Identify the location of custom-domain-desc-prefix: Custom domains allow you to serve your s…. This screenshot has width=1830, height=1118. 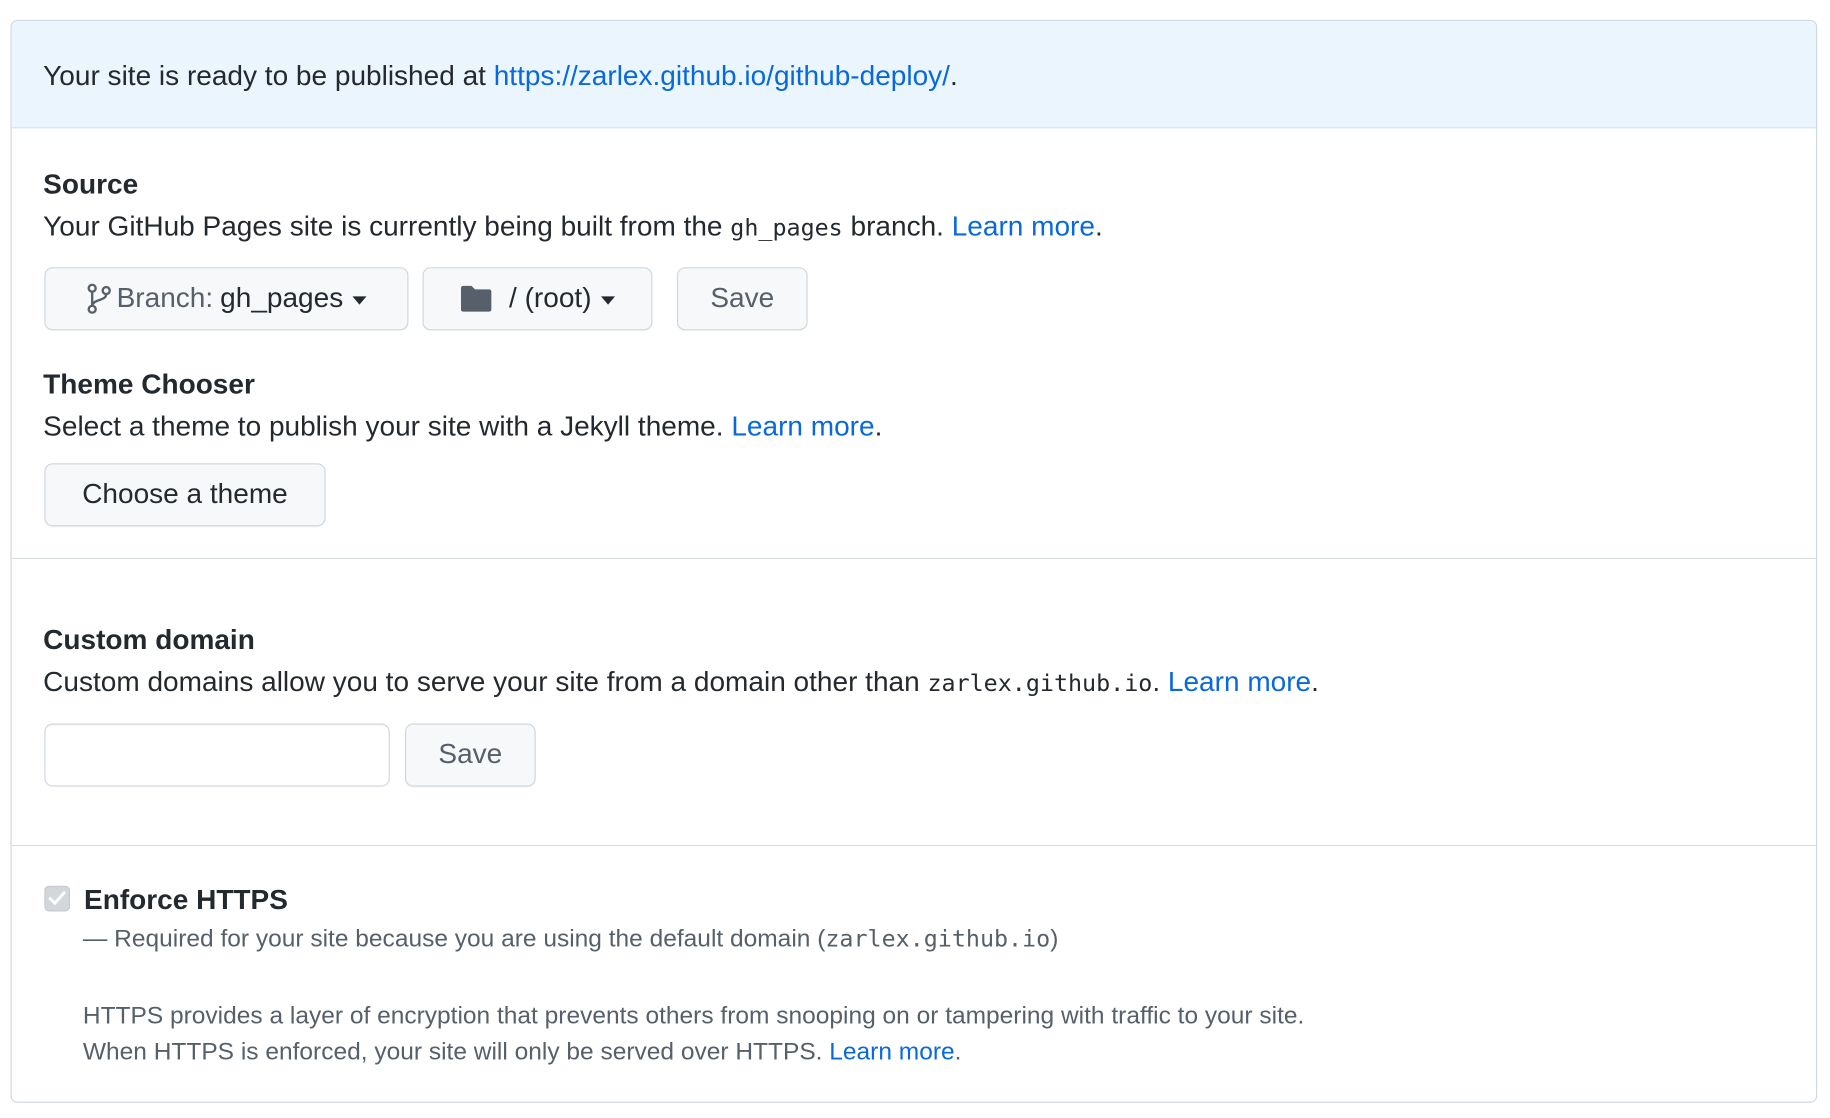
(485, 682).